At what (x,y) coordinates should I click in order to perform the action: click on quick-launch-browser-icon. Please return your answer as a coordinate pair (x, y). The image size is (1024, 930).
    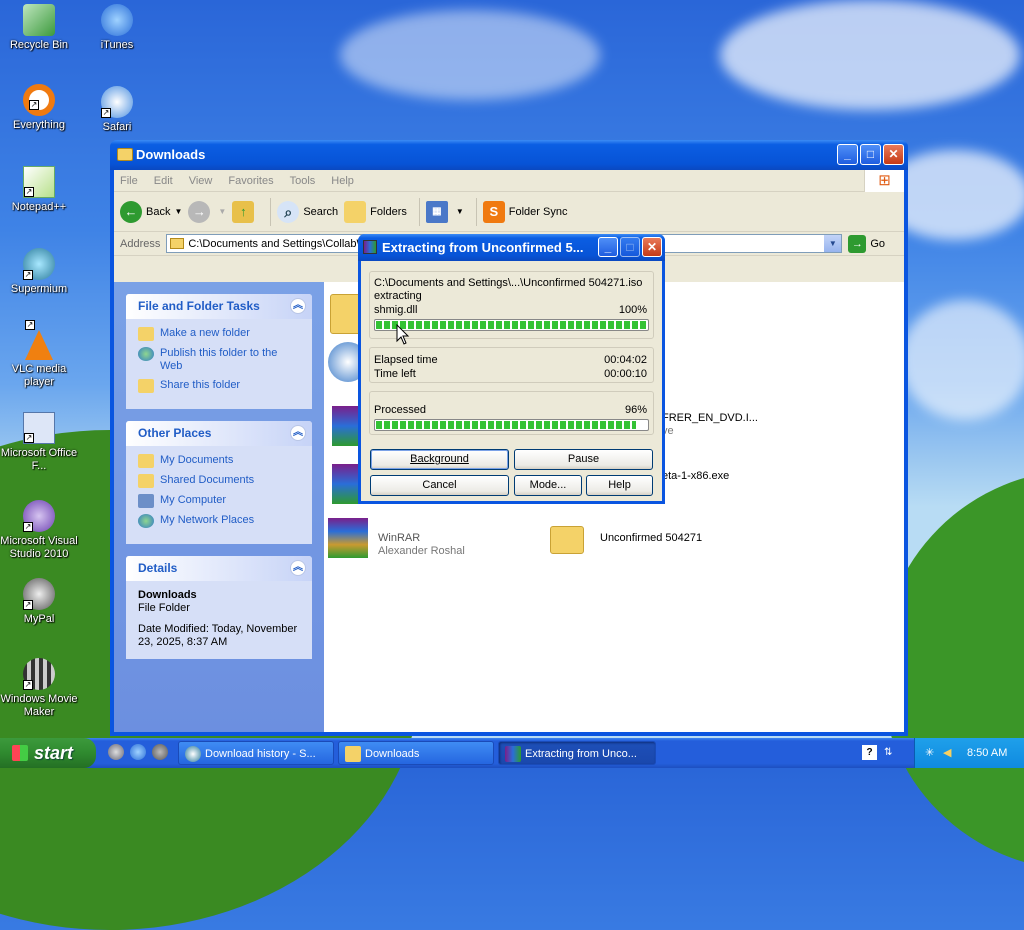
    Looking at the image, I should click on (116, 752).